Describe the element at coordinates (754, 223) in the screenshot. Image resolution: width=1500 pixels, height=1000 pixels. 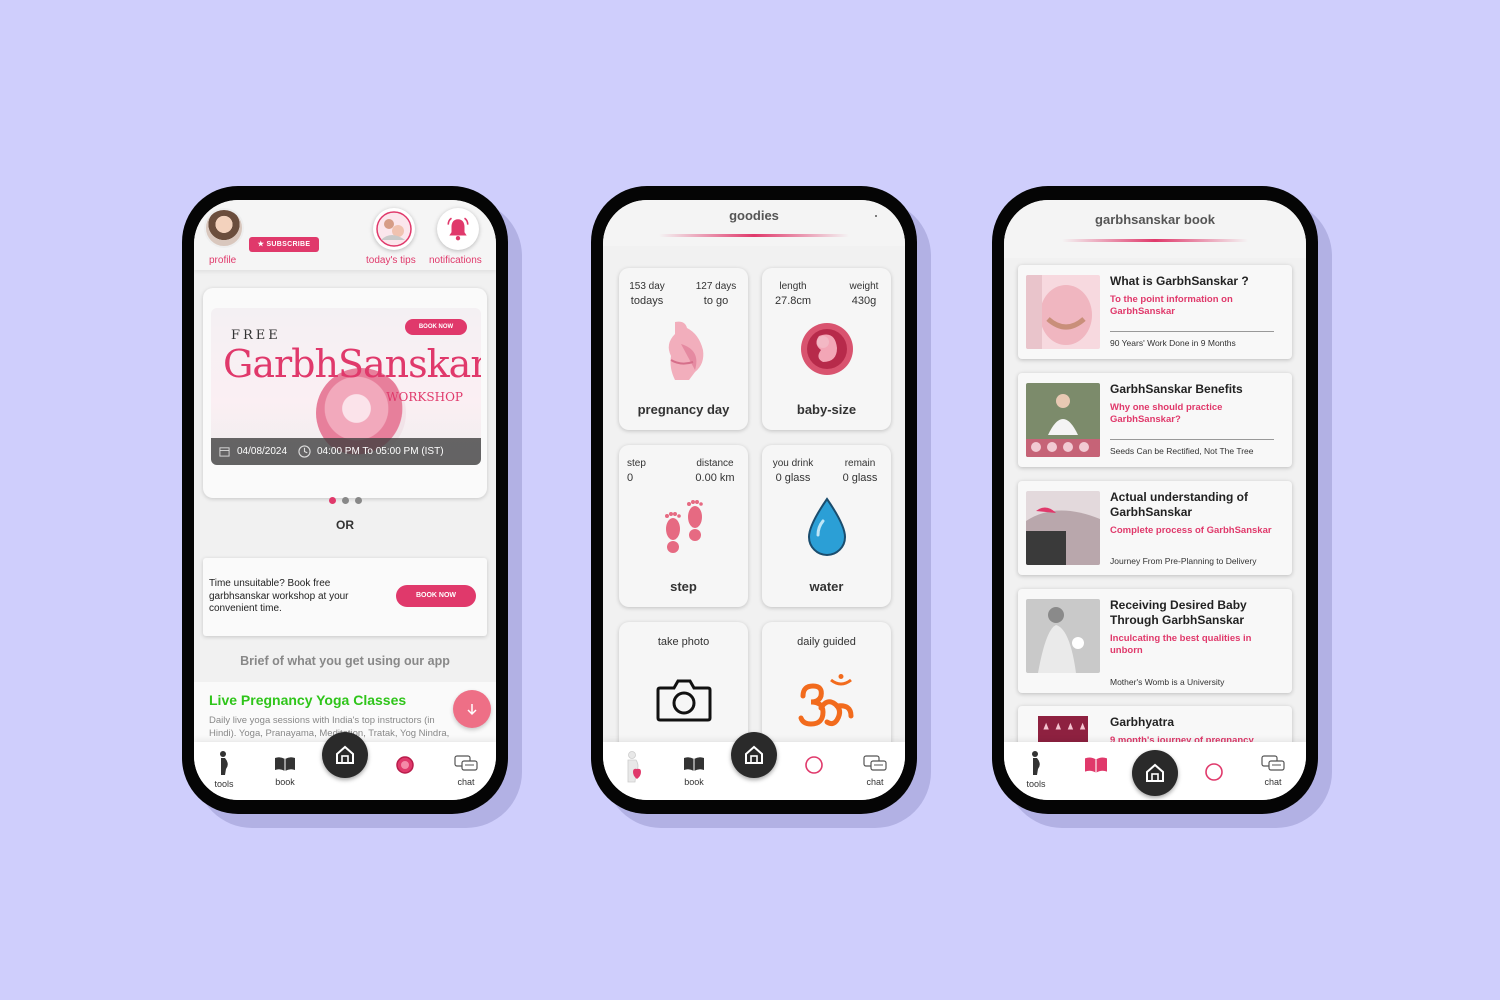
I see `goodies-header: goodies` at that location.